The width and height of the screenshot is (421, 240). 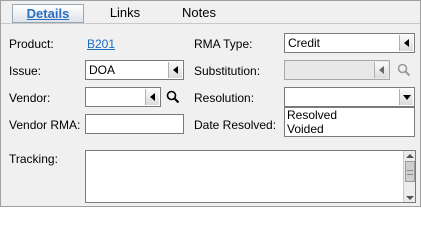 What do you see at coordinates (223, 44) in the screenshot?
I see `rma-type-label: RMA Type:` at bounding box center [223, 44].